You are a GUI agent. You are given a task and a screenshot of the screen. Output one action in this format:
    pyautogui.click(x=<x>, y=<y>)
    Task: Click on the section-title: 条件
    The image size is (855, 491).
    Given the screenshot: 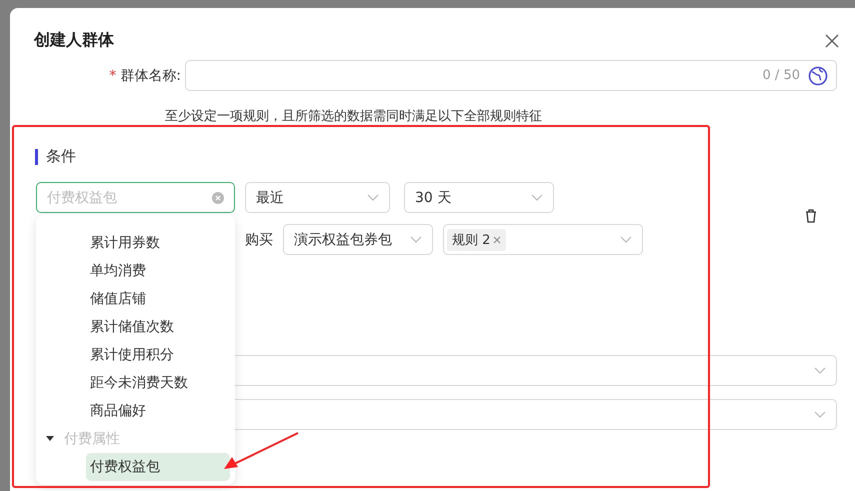 What is the action you would take?
    pyautogui.click(x=61, y=156)
    